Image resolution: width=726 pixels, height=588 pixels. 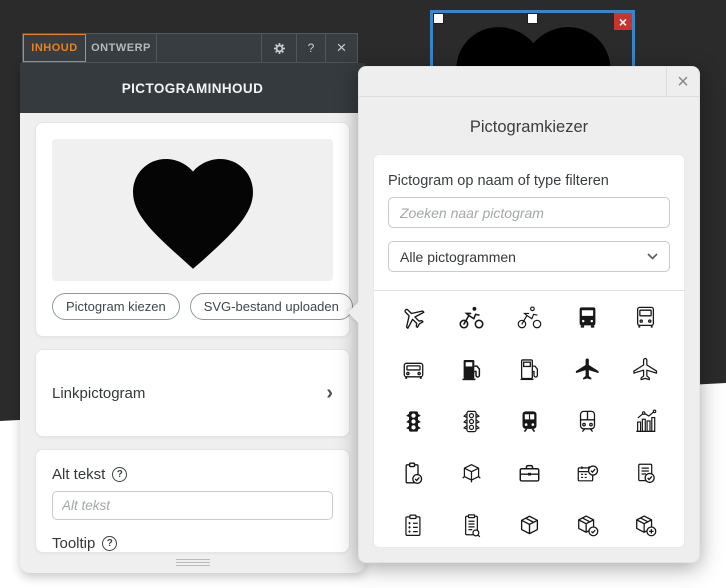 I want to click on picker-icon-package-plus, so click(x=645, y=523).